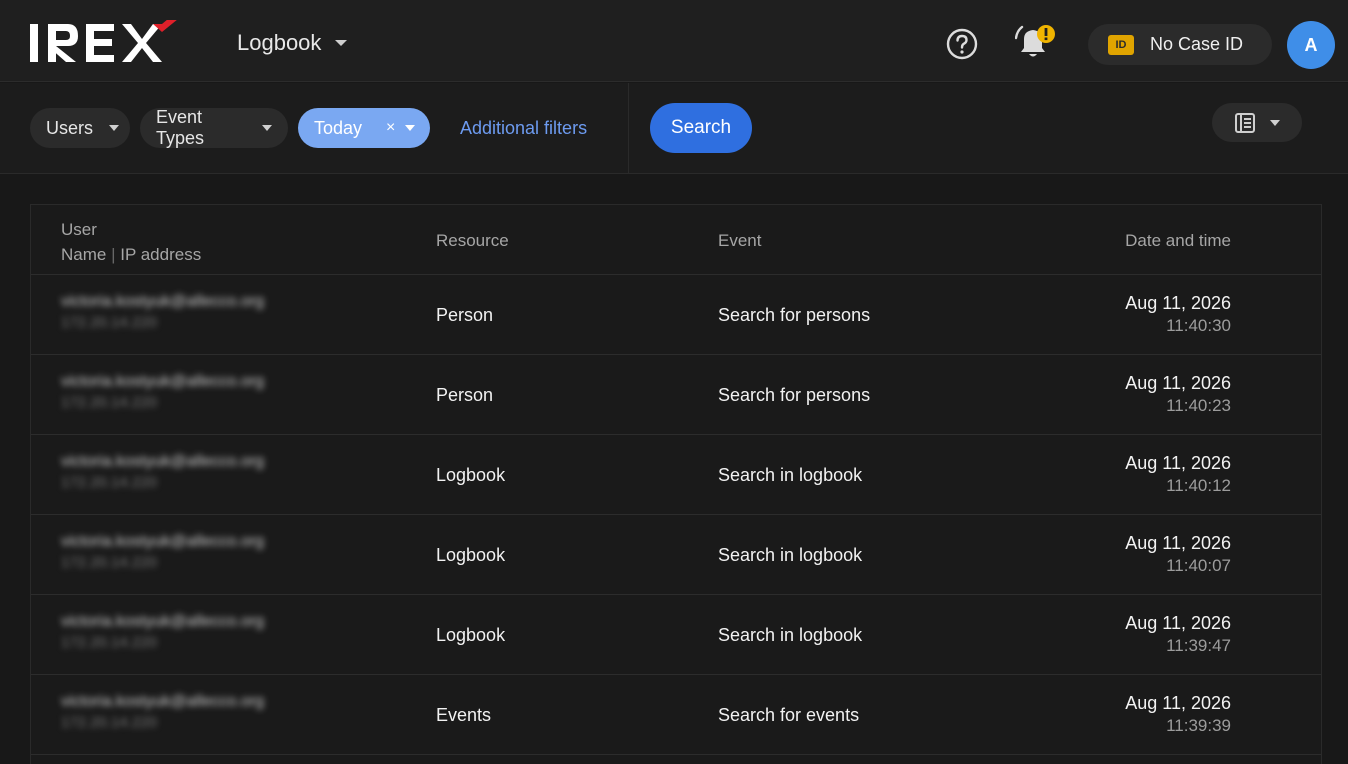 This screenshot has width=1348, height=764. What do you see at coordinates (1311, 45) in the screenshot?
I see `avatar: A` at bounding box center [1311, 45].